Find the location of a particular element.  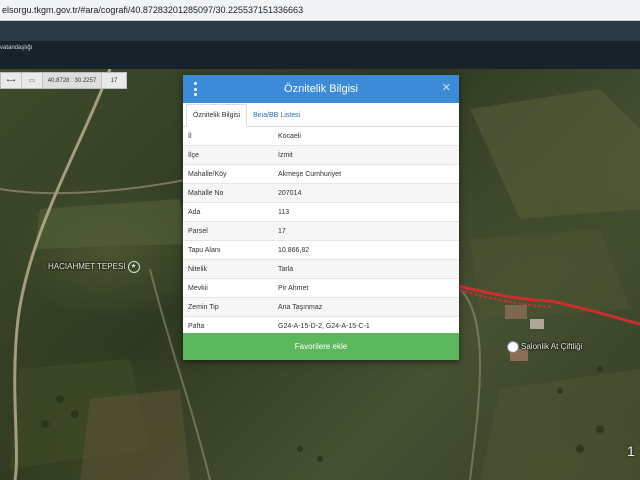

row-key: Mahalle/Köy is located at coordinates (228, 174).